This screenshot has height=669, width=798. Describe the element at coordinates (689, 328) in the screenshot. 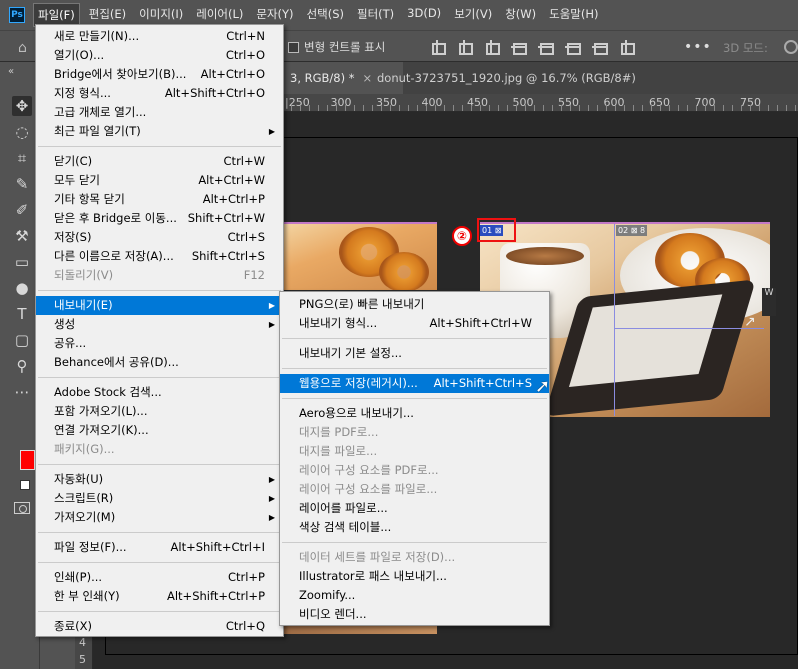

I see `slice-divider` at that location.